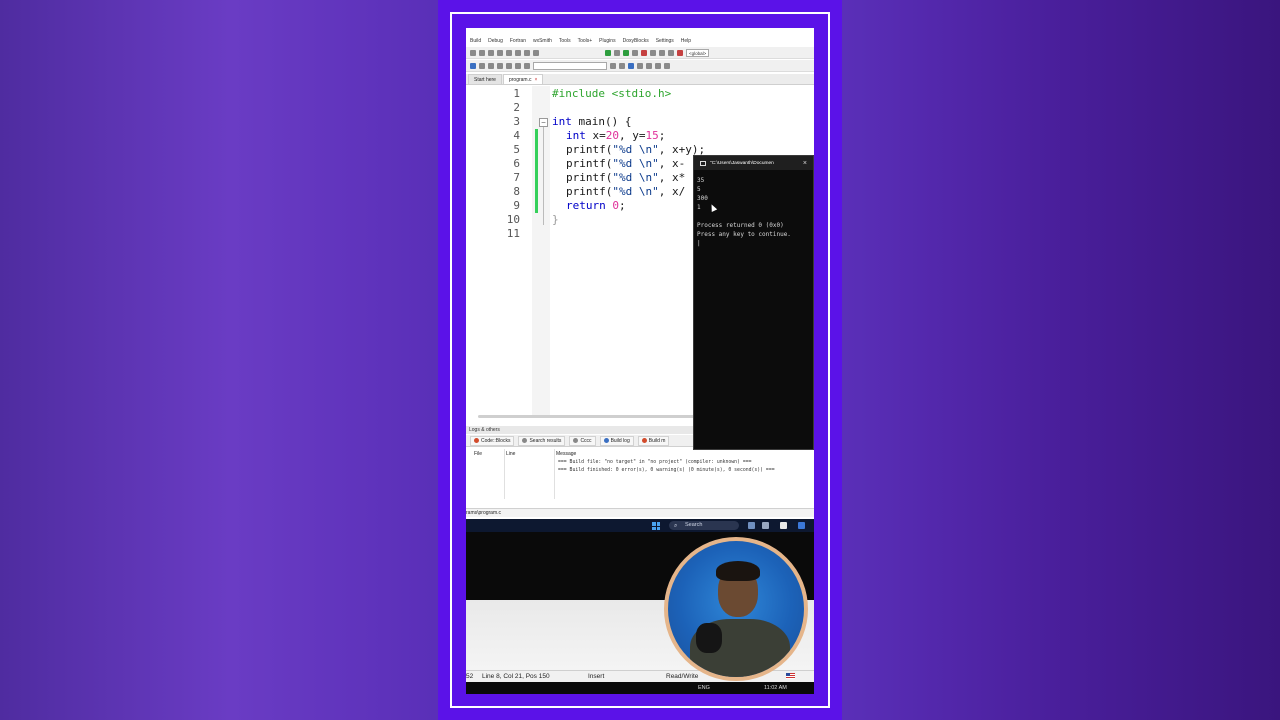 The image size is (1280, 720). What do you see at coordinates (516, 191) in the screenshot?
I see `line-number: 8` at bounding box center [516, 191].